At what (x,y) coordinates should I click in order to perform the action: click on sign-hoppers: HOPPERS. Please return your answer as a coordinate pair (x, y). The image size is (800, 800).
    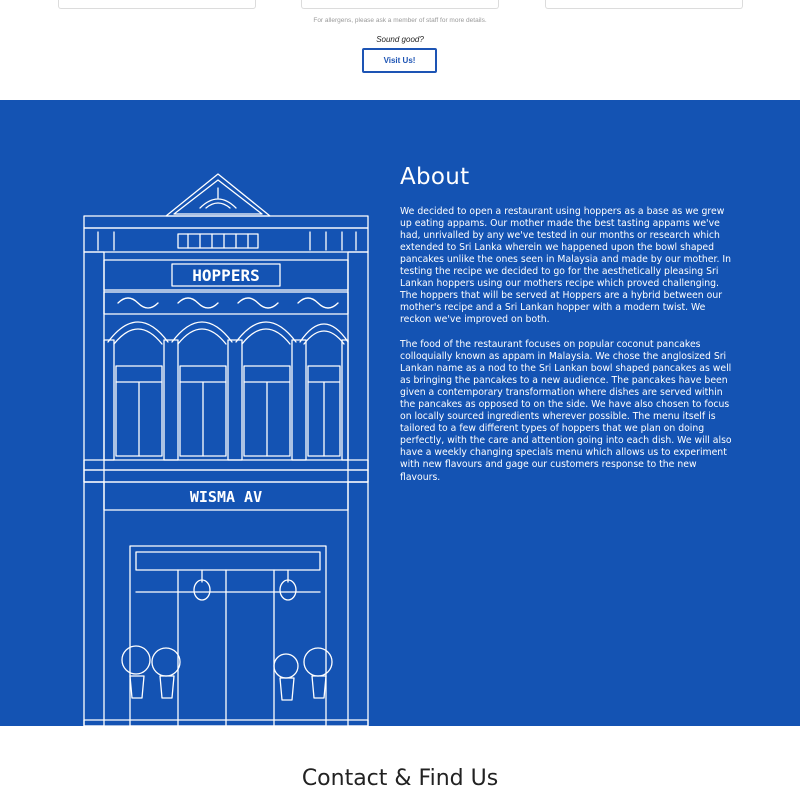
    Looking at the image, I should click on (225, 275).